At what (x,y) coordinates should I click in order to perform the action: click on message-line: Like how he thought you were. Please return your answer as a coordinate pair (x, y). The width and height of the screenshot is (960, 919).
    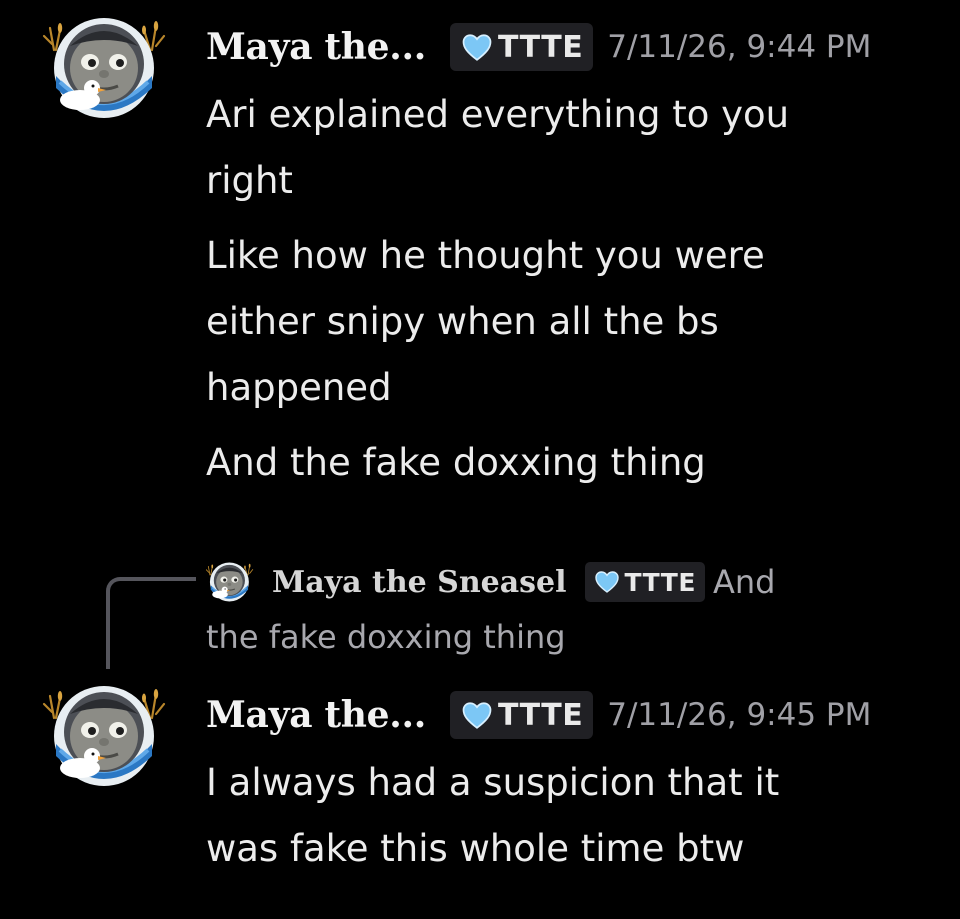
    Looking at the image, I should click on (485, 255).